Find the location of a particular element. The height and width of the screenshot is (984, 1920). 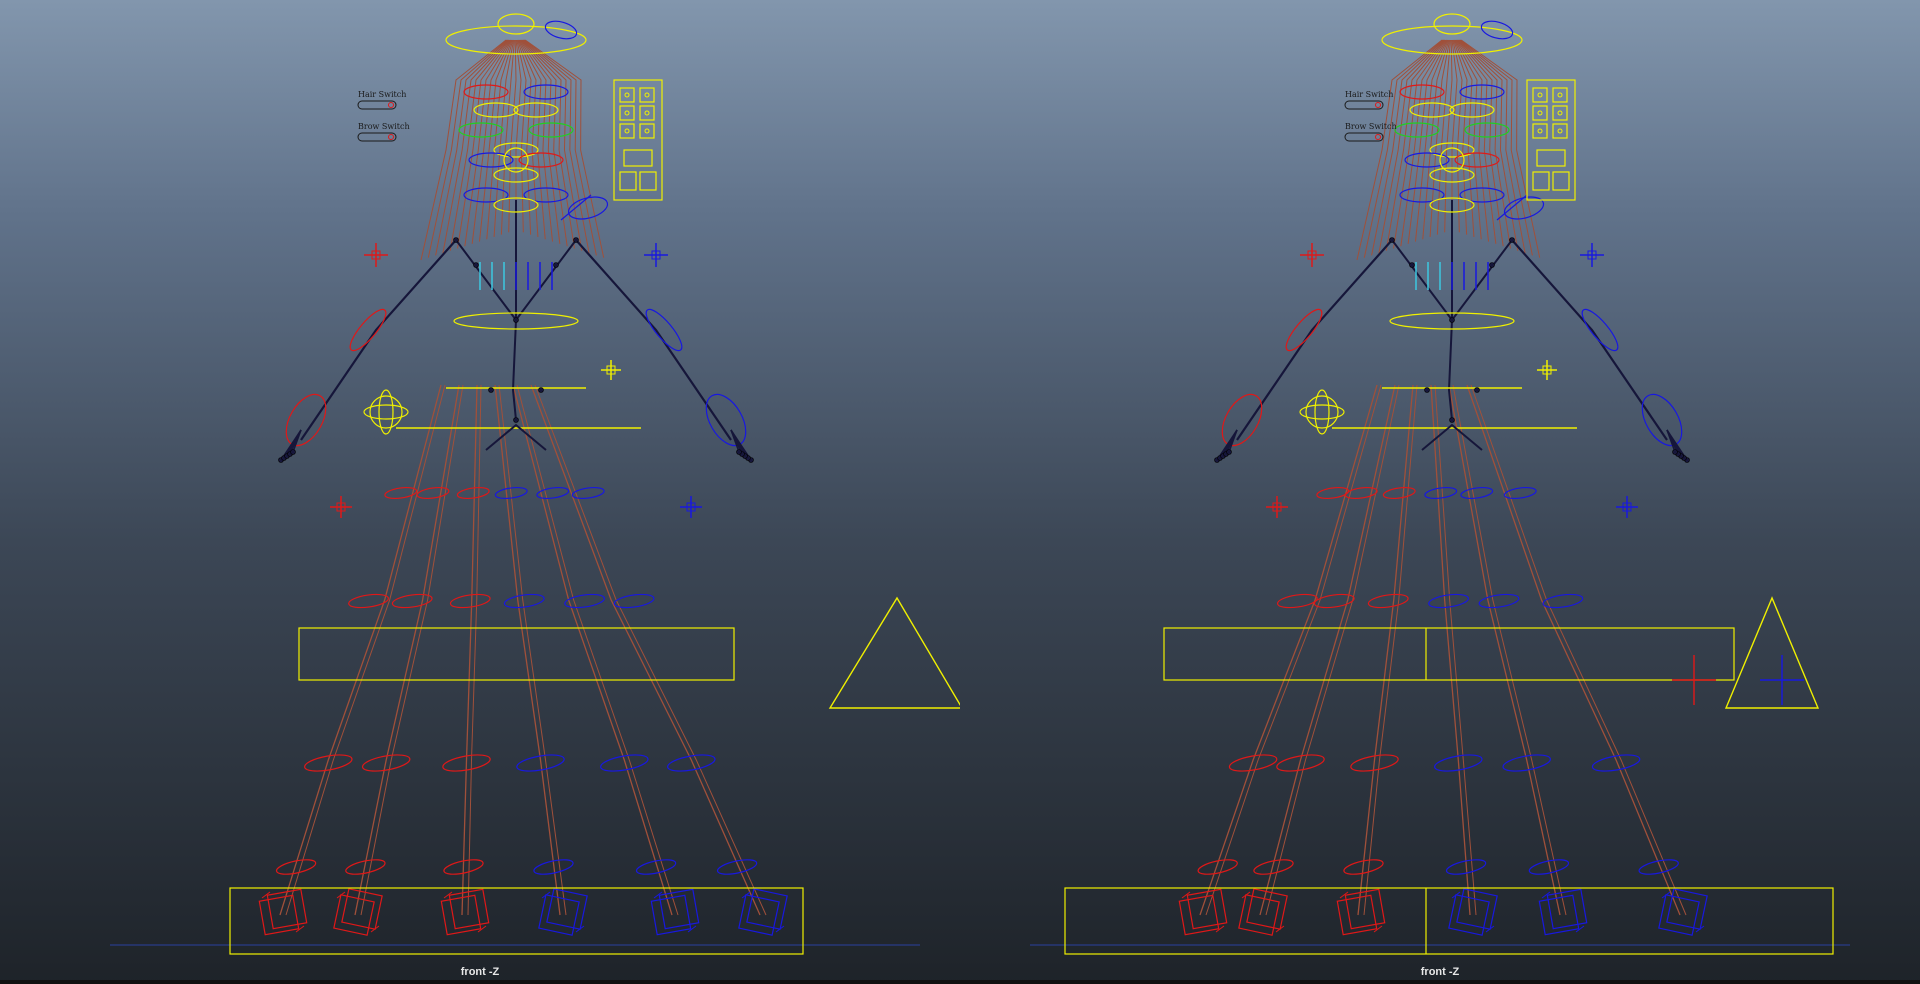

right-elbow-control is located at coordinates (1600, 330).